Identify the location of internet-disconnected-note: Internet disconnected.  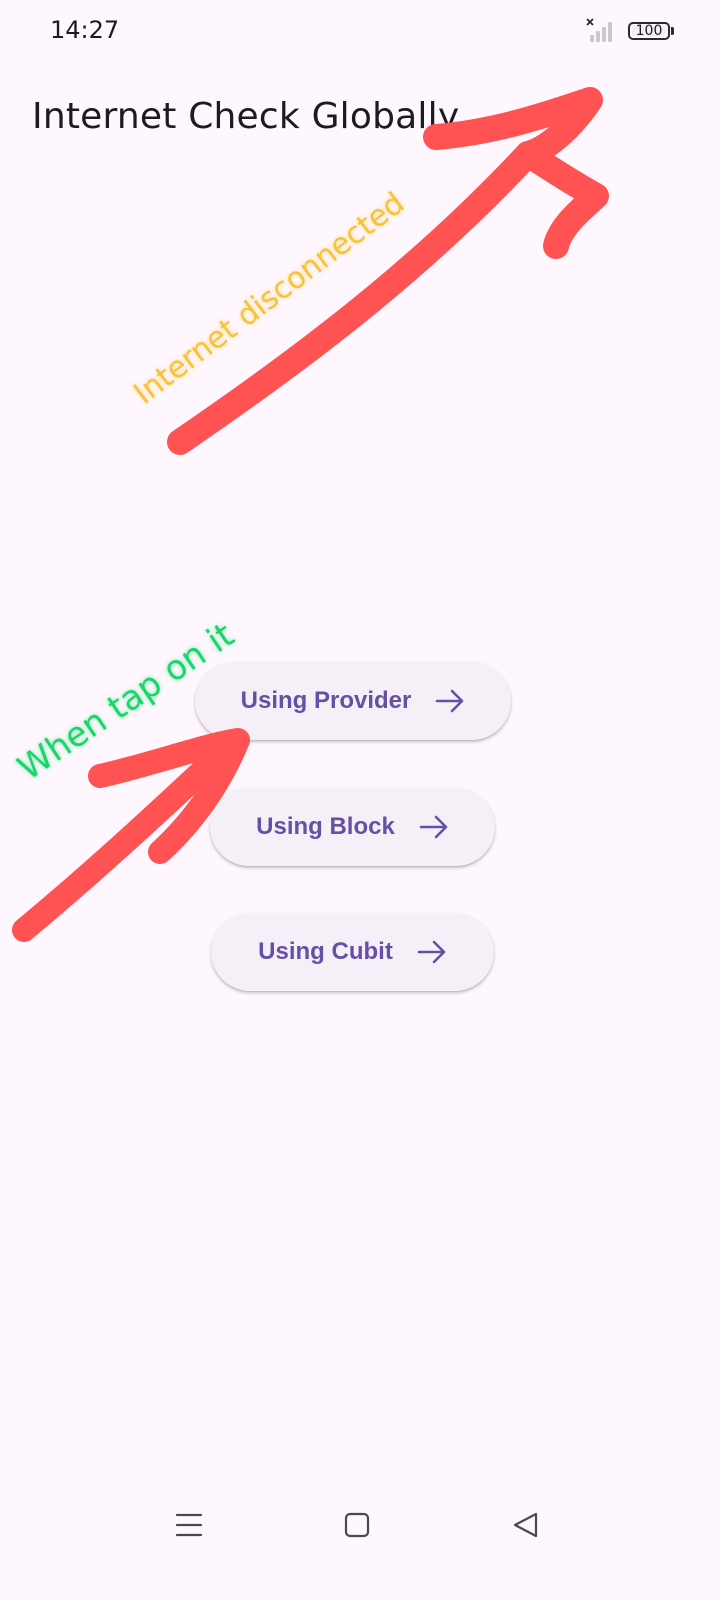
(269, 298).